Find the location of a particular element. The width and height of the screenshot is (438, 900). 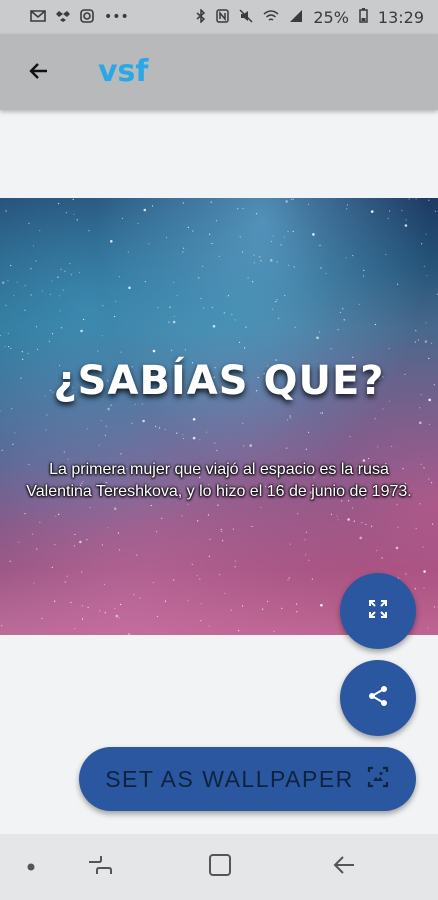

dropbox-icon is located at coordinates (63, 17).